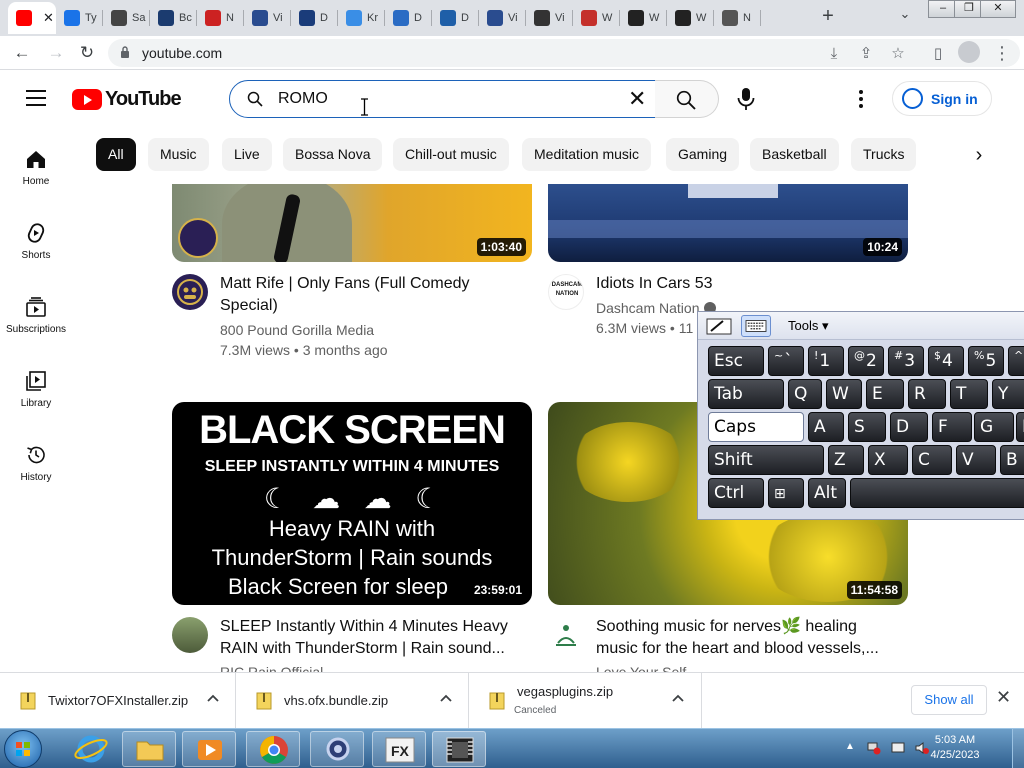 This screenshot has width=1024, height=768. What do you see at coordinates (91, 749) in the screenshot?
I see `taskbar-ie` at bounding box center [91, 749].